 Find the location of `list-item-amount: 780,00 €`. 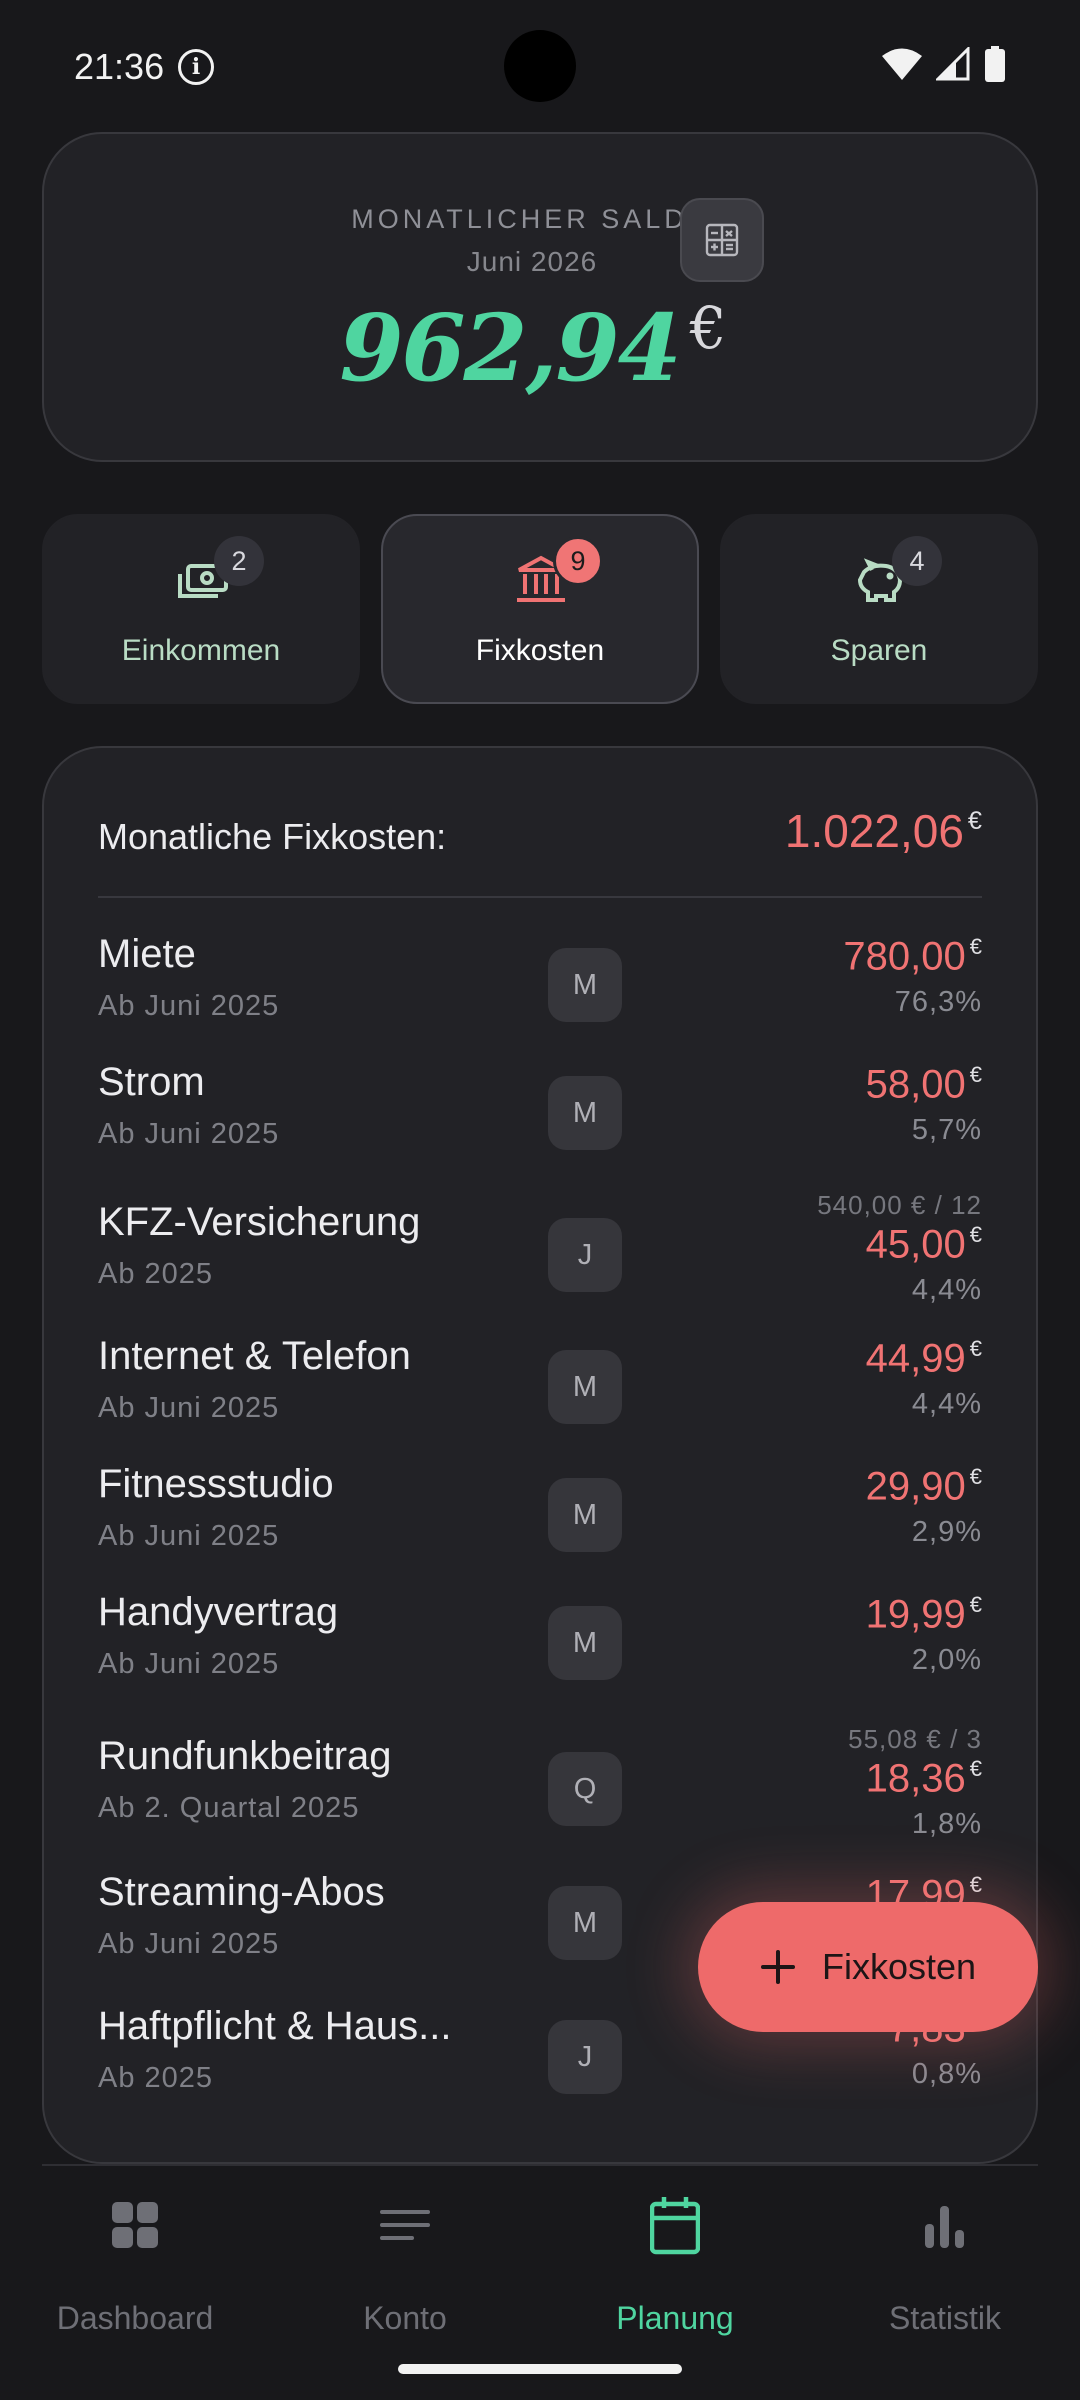

list-item-amount: 780,00 € is located at coordinates (912, 956).